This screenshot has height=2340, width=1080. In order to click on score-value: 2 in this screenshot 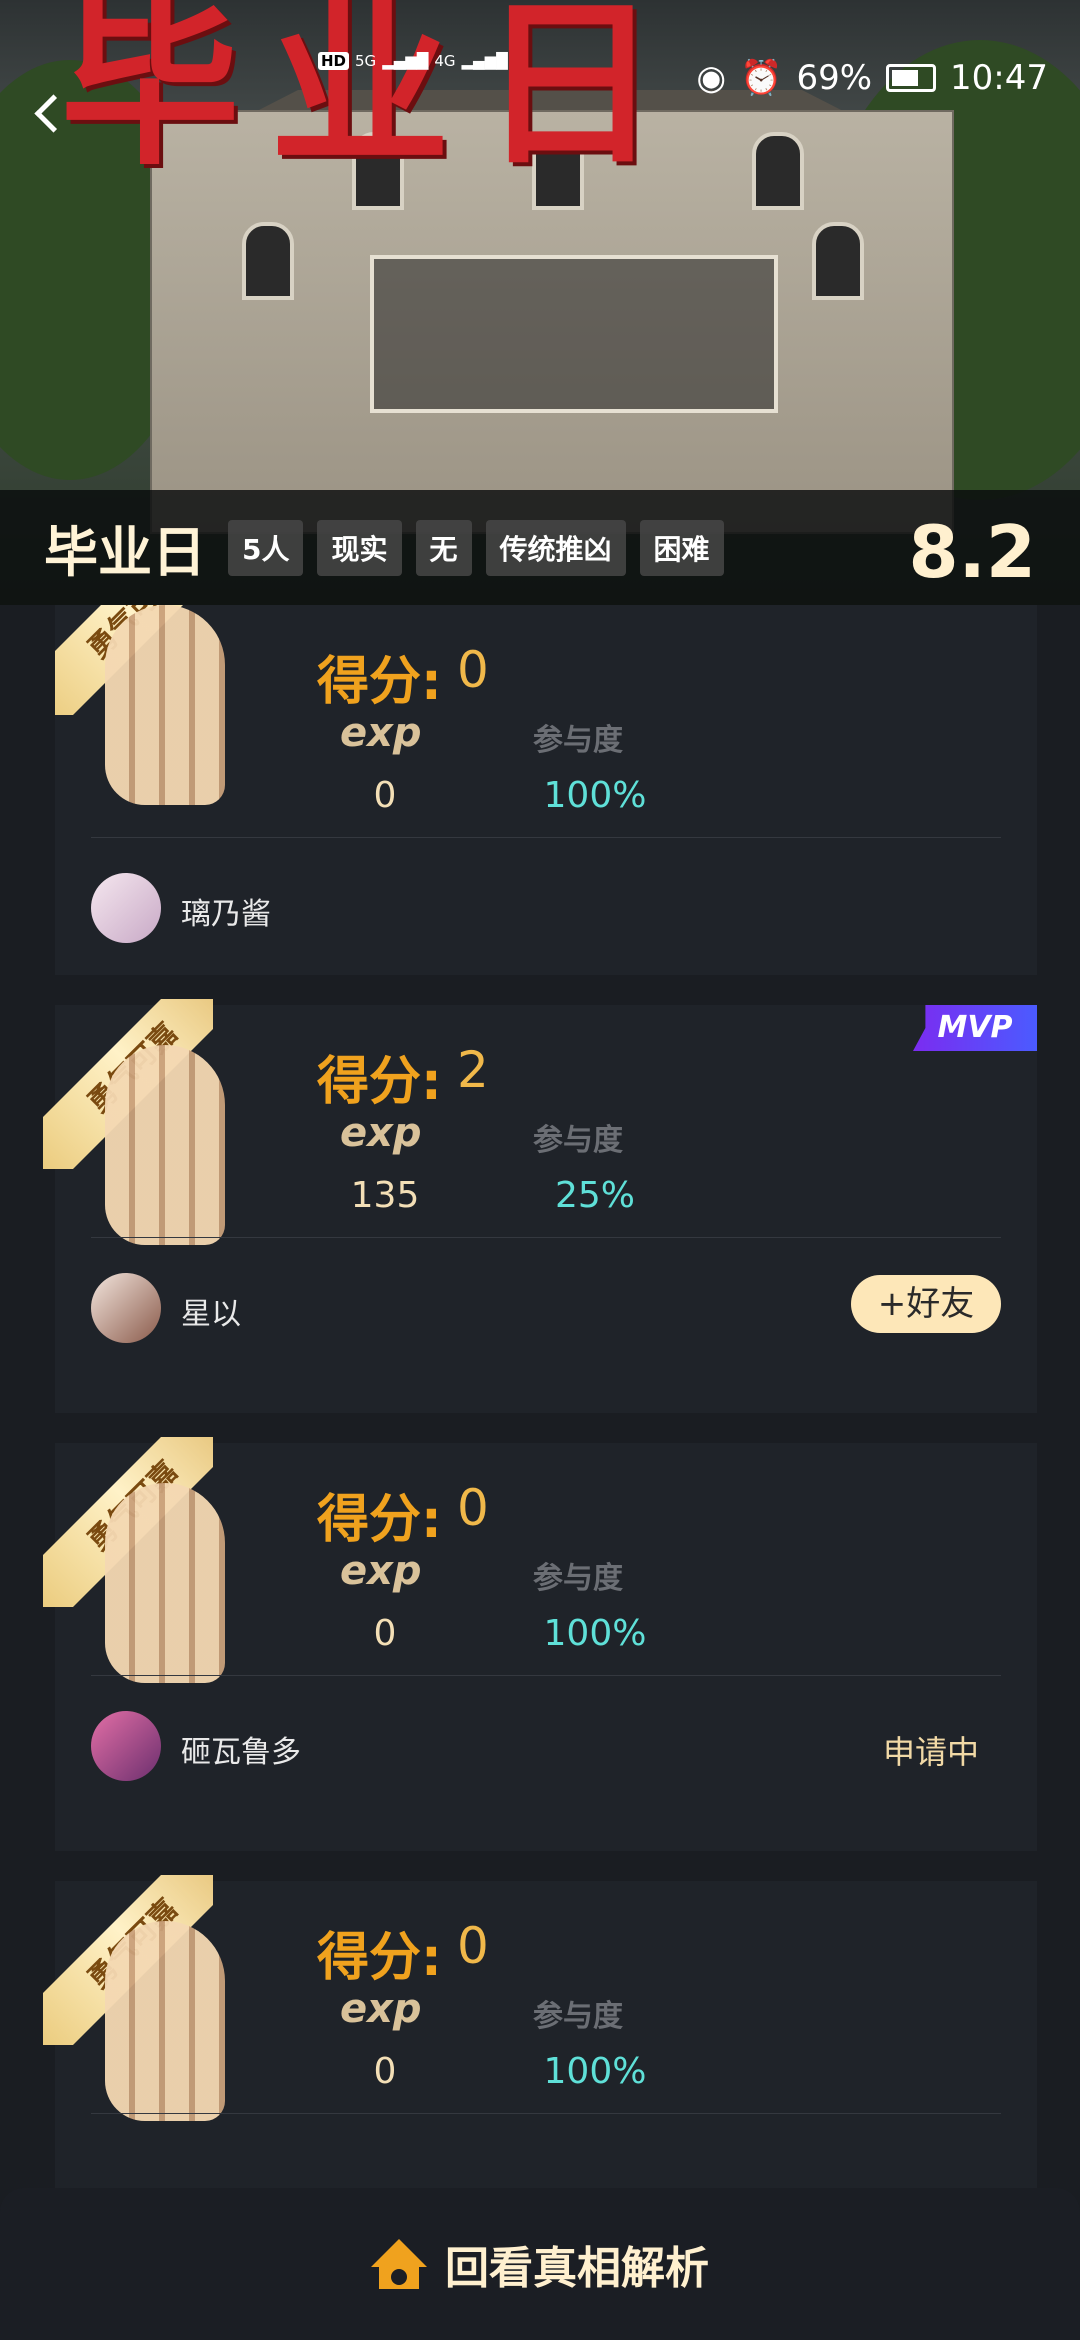, I will do `click(473, 1070)`.